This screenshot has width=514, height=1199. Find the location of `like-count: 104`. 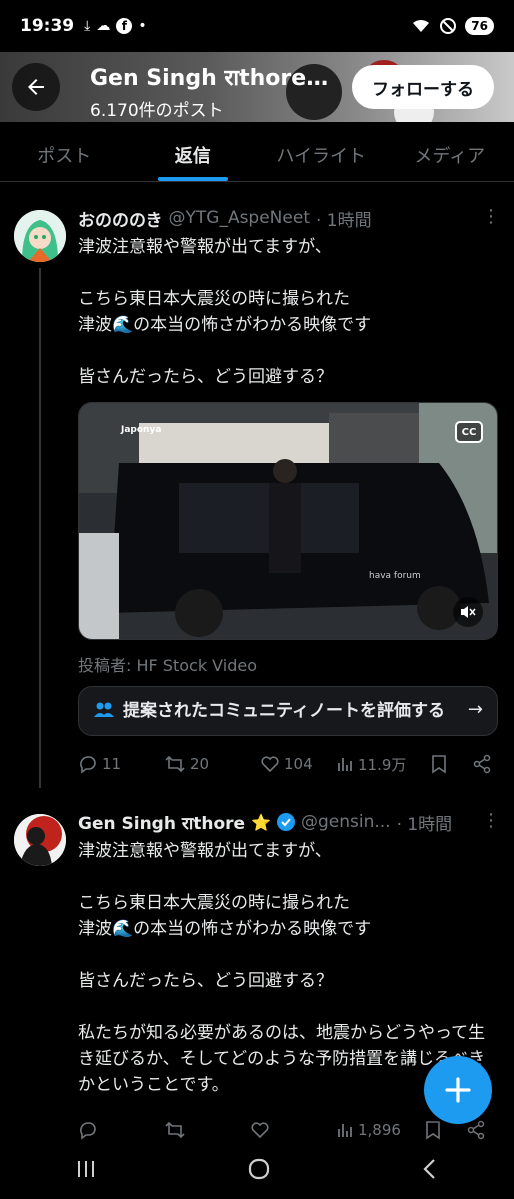

like-count: 104 is located at coordinates (298, 764).